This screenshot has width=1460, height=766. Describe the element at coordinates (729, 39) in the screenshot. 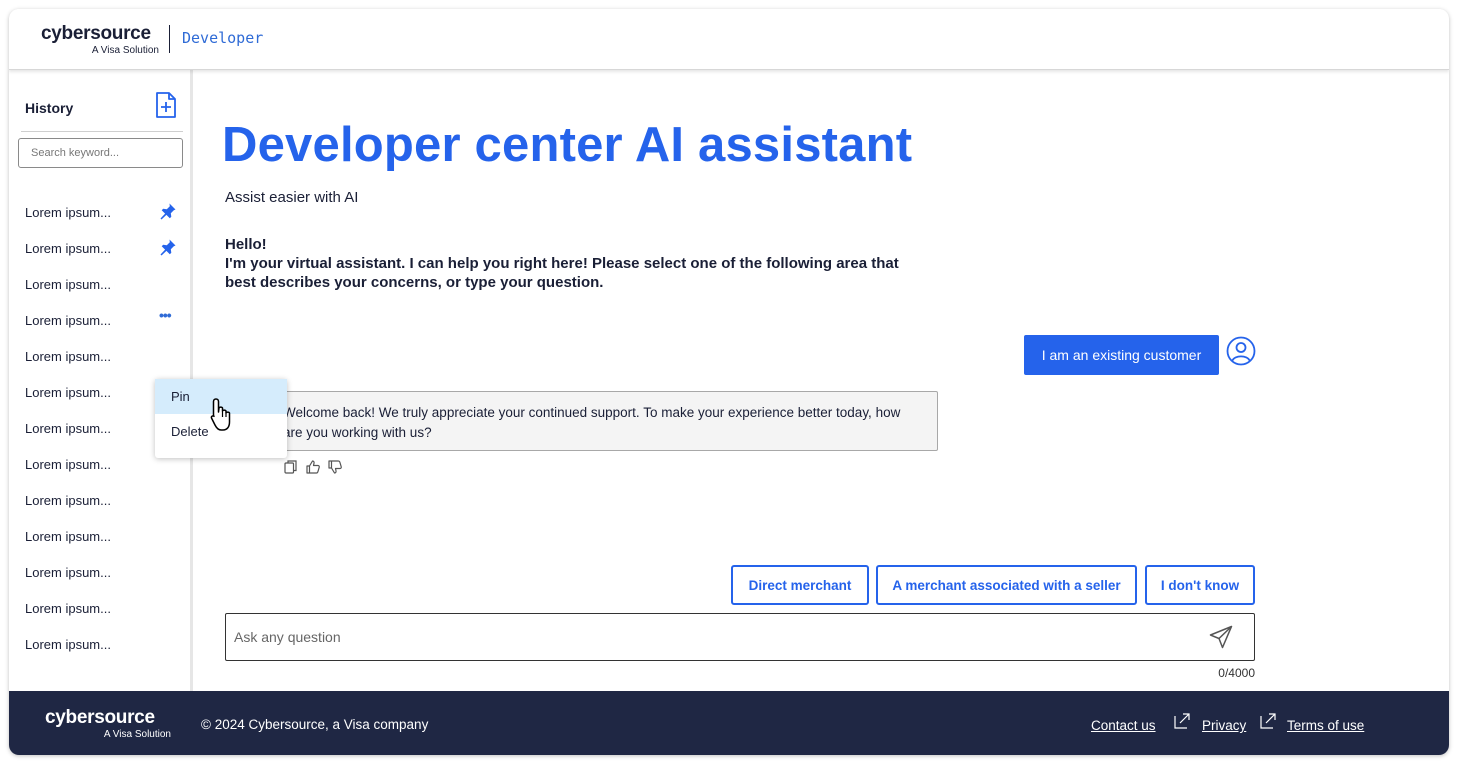

I see `top-header: cybersource A Visa Solution Developer` at that location.